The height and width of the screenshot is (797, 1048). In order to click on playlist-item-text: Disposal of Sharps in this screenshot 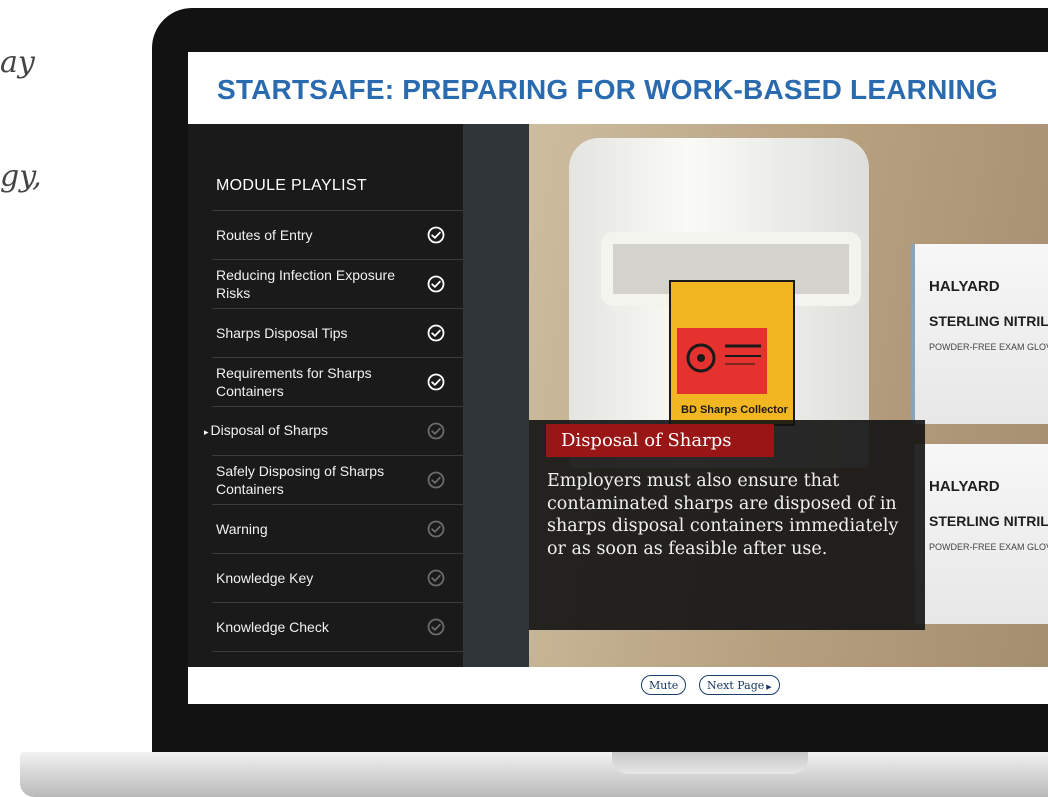, I will do `click(269, 430)`.